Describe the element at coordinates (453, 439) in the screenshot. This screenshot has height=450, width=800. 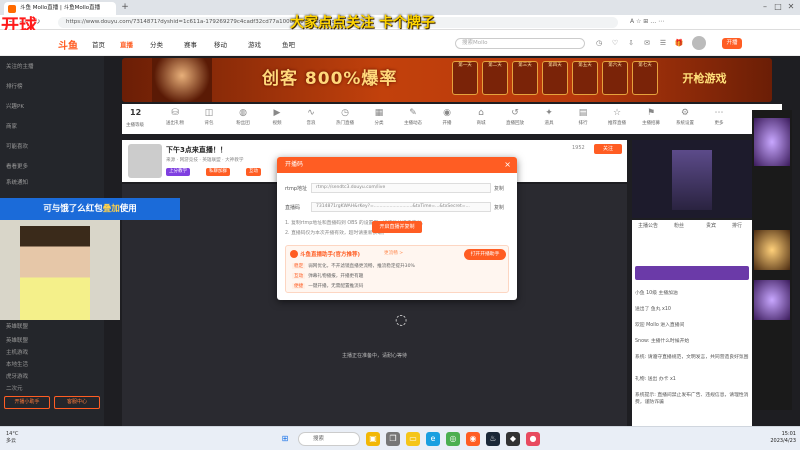
I see `chrome-icon: ◎` at that location.